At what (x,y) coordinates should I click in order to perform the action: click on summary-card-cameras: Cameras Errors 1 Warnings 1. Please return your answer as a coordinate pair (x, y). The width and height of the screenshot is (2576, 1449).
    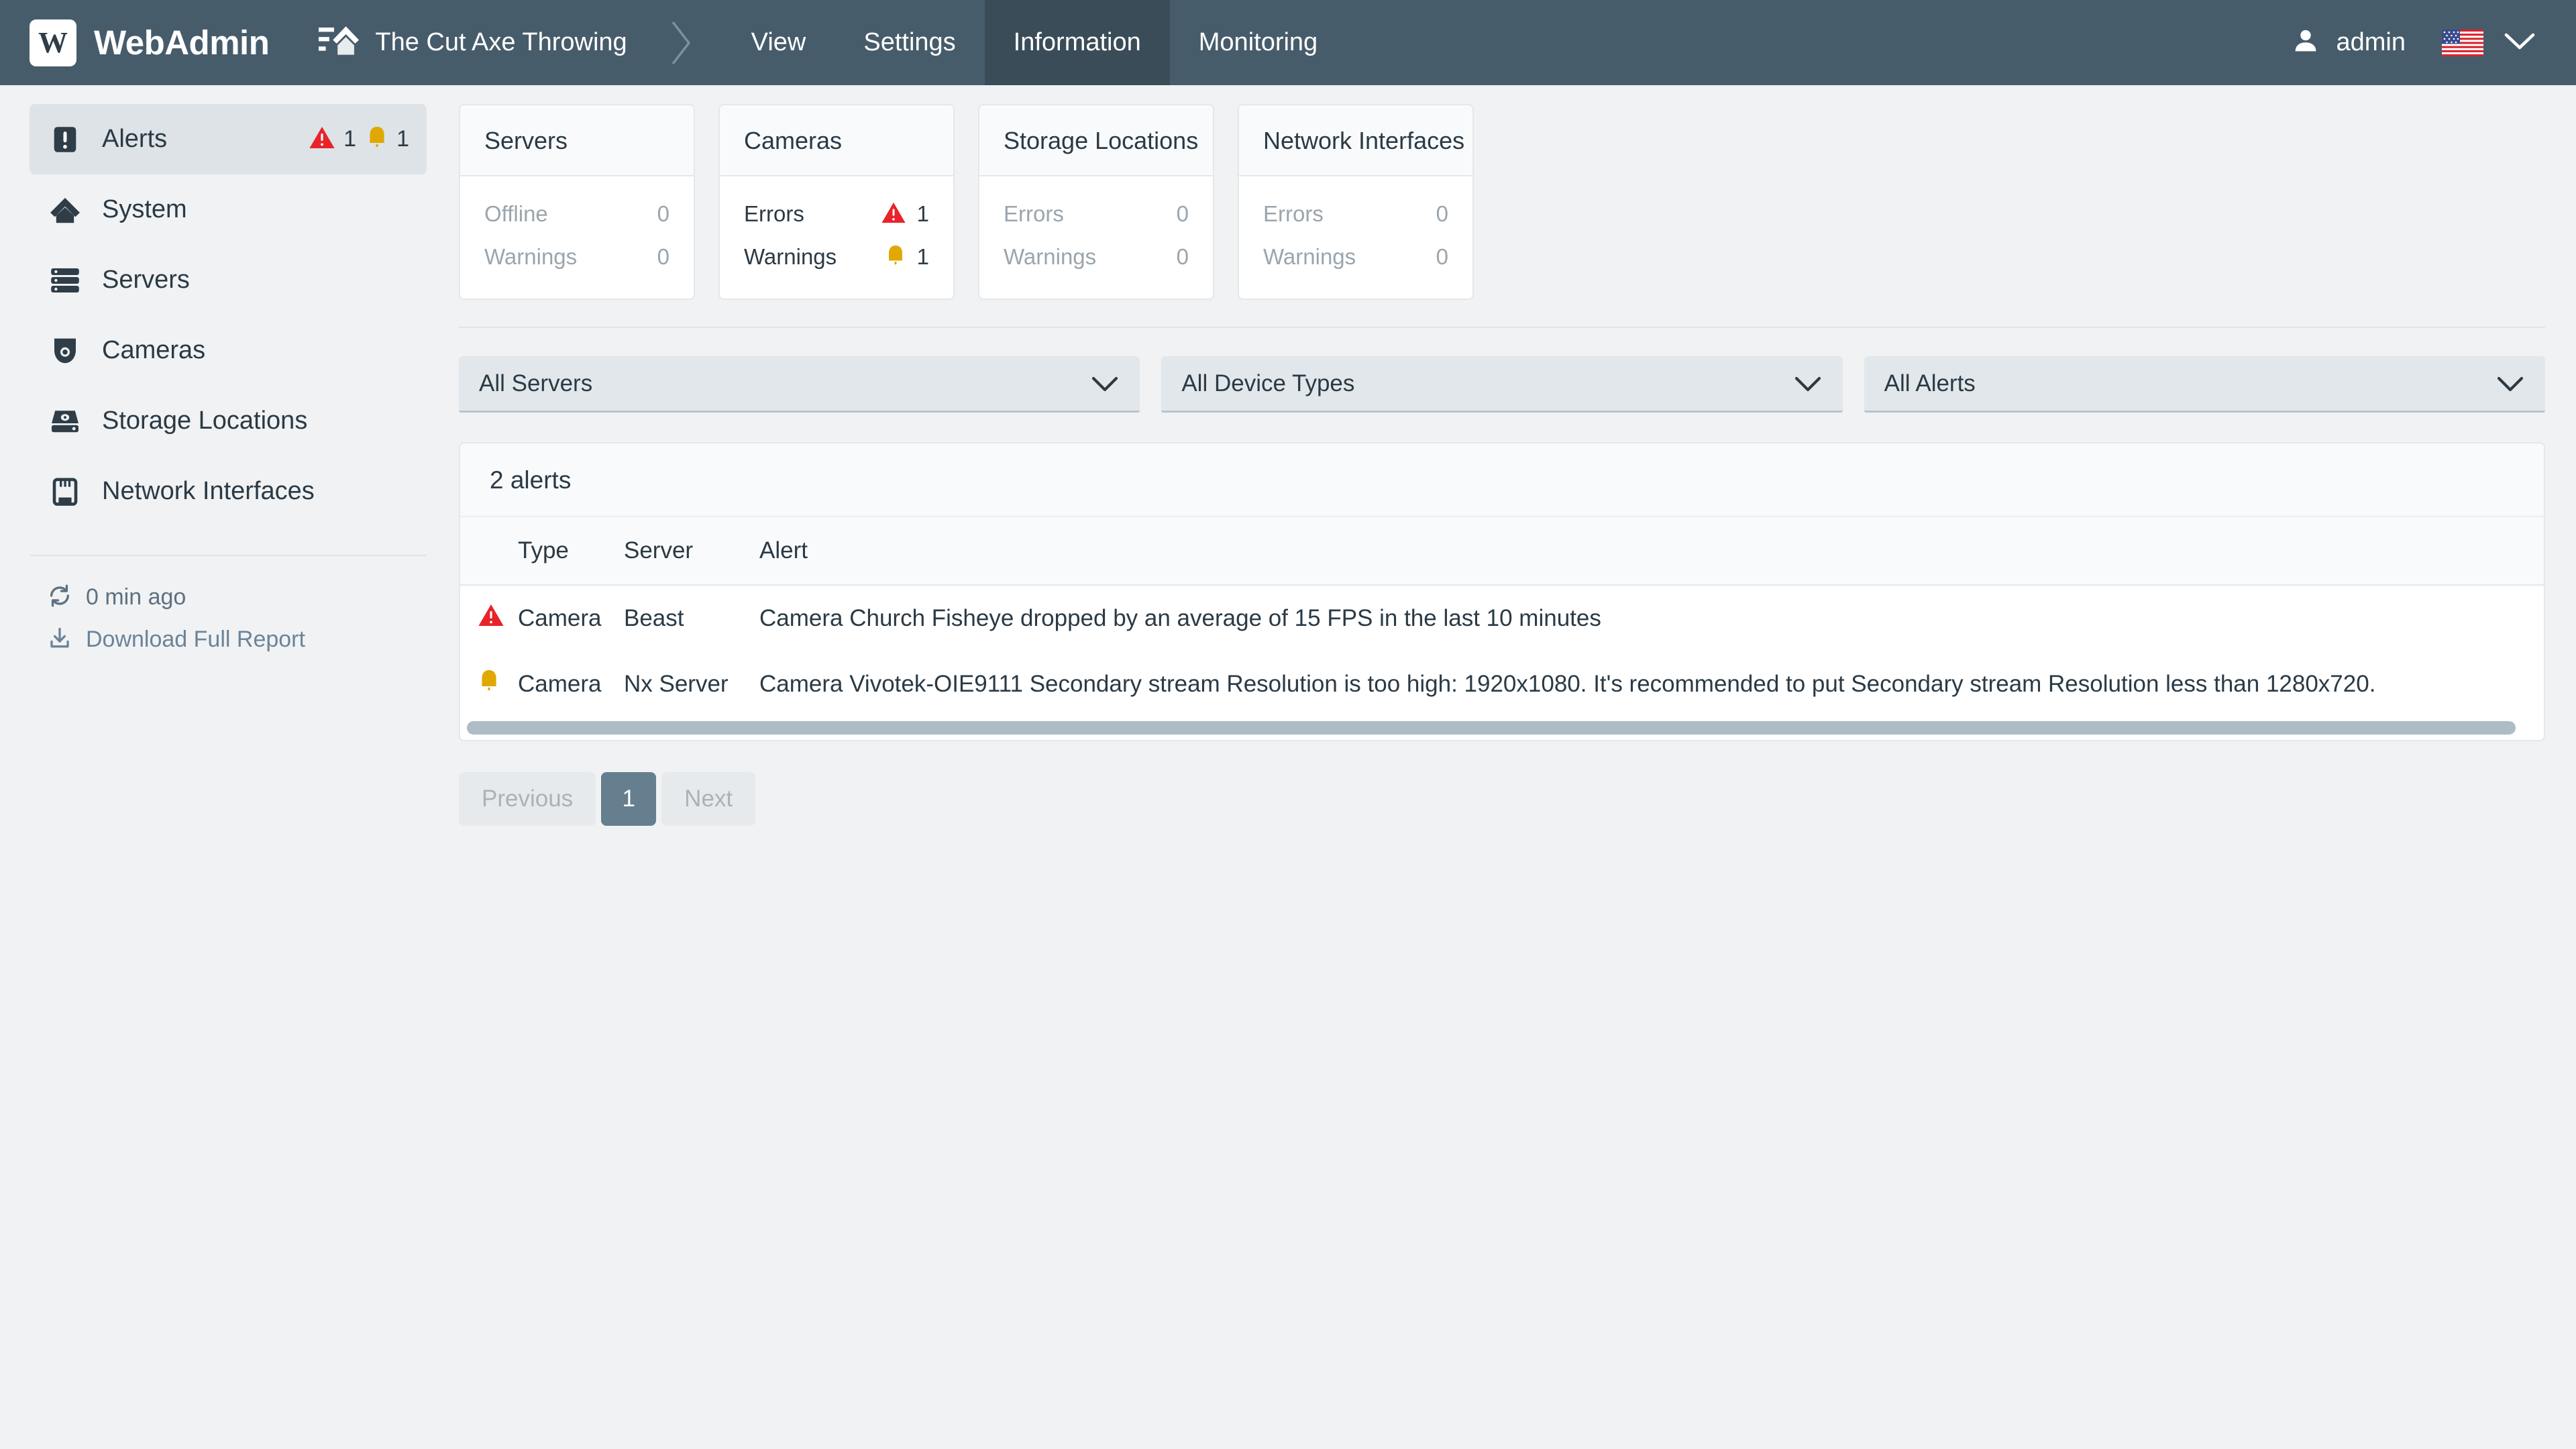
    Looking at the image, I should click on (836, 202).